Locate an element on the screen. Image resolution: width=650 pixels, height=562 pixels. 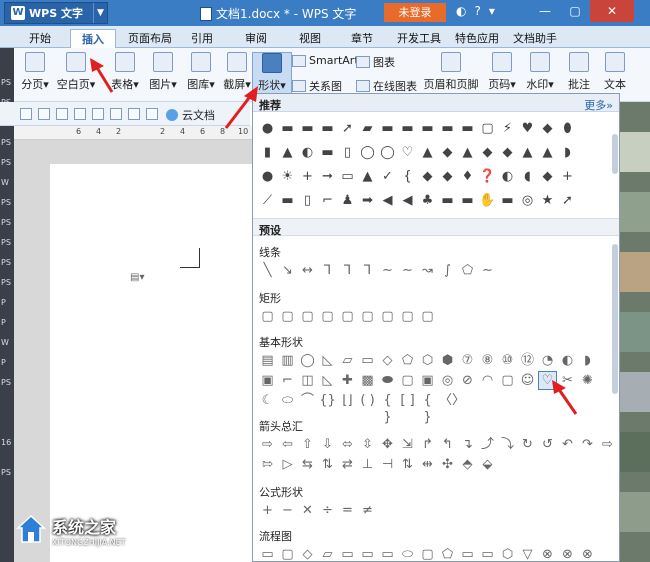
header-footer-button: 页眉和页脚 is located at coordinates (451, 75).